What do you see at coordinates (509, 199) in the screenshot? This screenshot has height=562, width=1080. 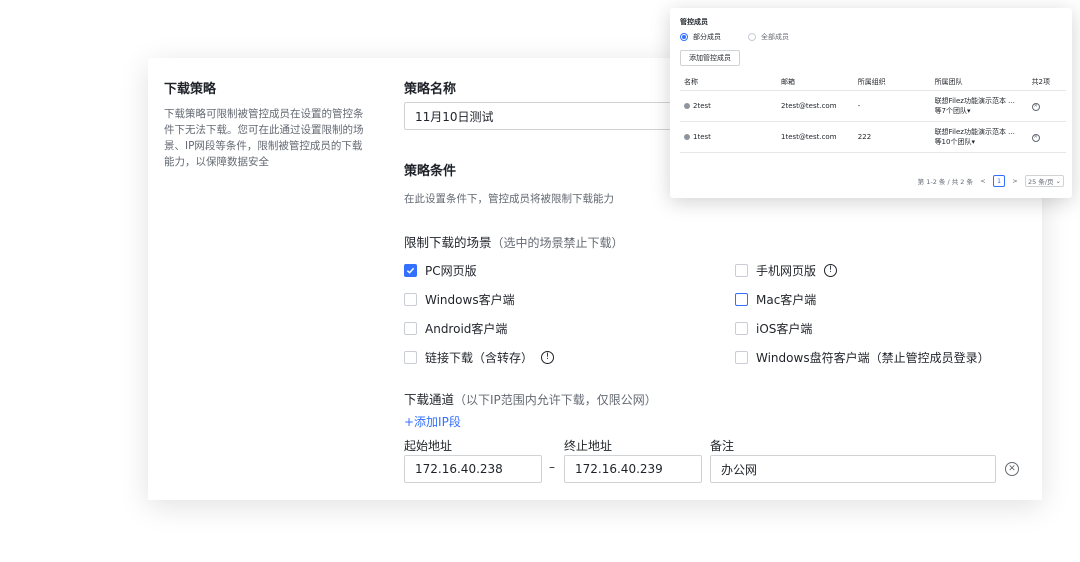 I see `policy-condition-hint: 在此设置条件下，管控成员将被限制下载能力` at bounding box center [509, 199].